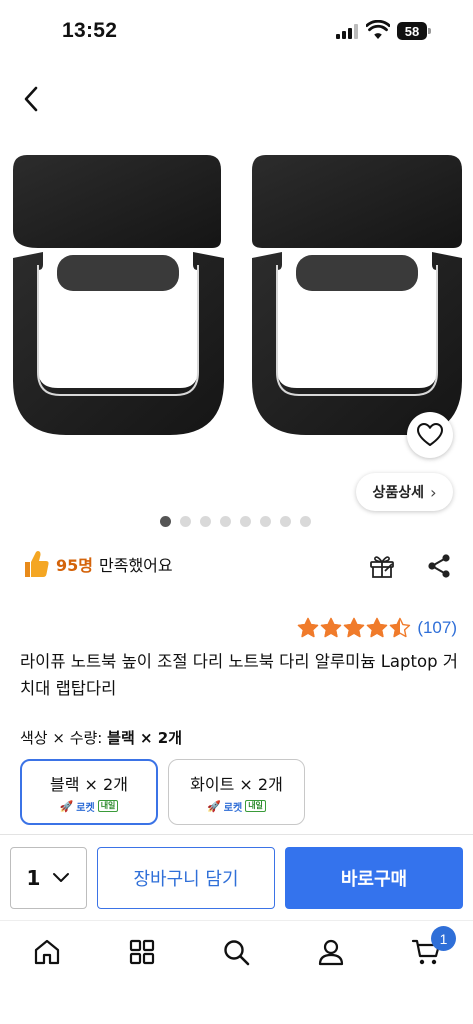  I want to click on quantity-value: 1, so click(33, 878).